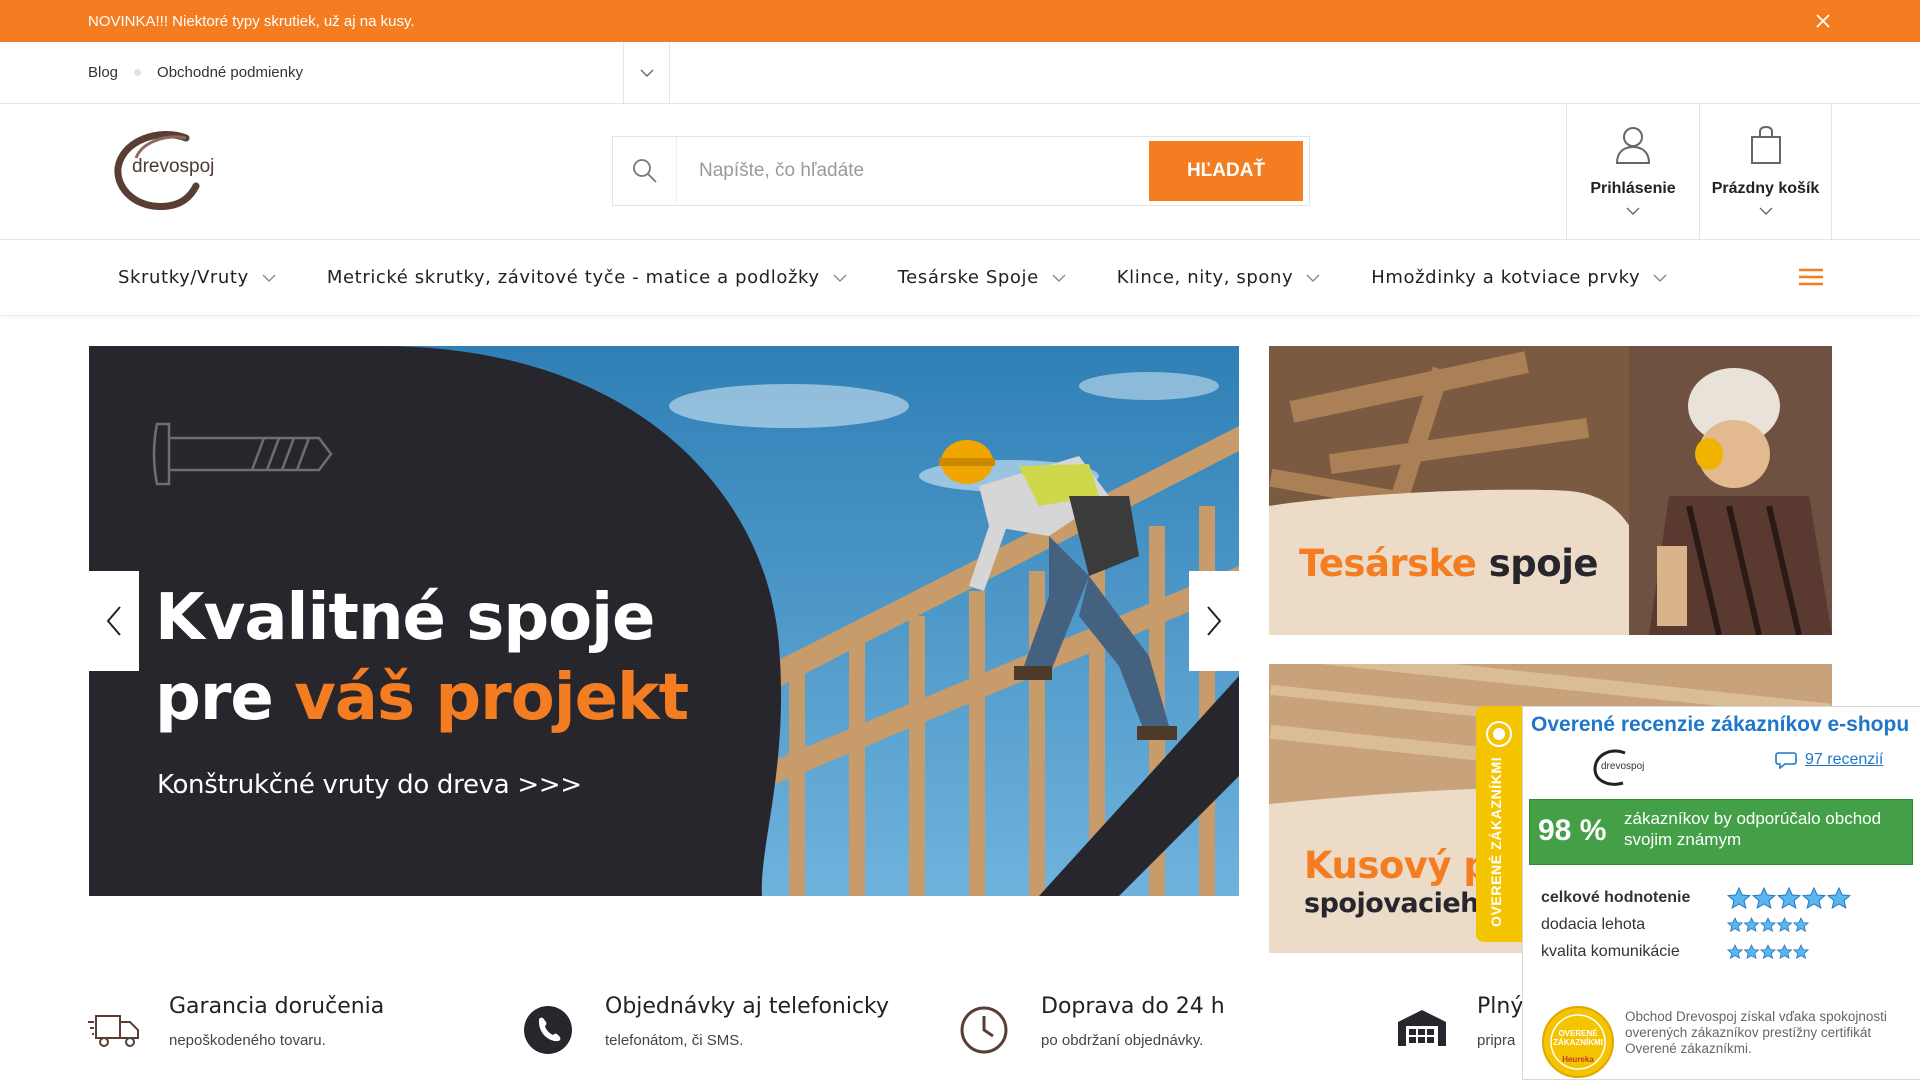 The width and height of the screenshot is (1920, 1080). What do you see at coordinates (173, 166) in the screenshot?
I see `logo-text: drevospoj` at bounding box center [173, 166].